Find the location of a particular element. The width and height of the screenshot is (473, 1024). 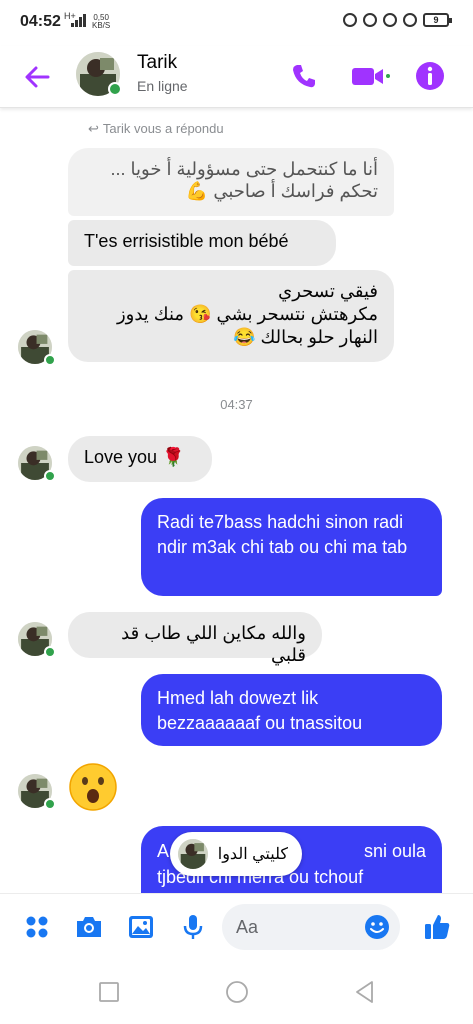

rose-emoji: 🌹 is located at coordinates (173, 457).